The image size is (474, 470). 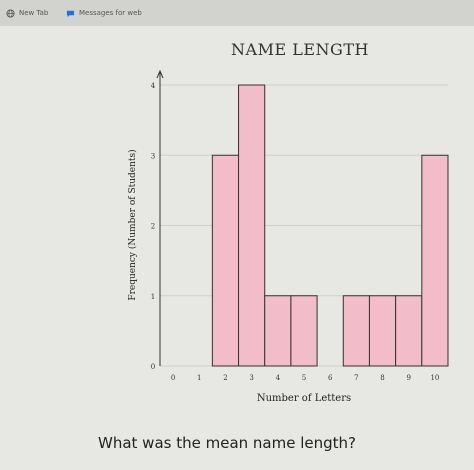 I want to click on x-tick-label: 9, so click(x=408, y=378).